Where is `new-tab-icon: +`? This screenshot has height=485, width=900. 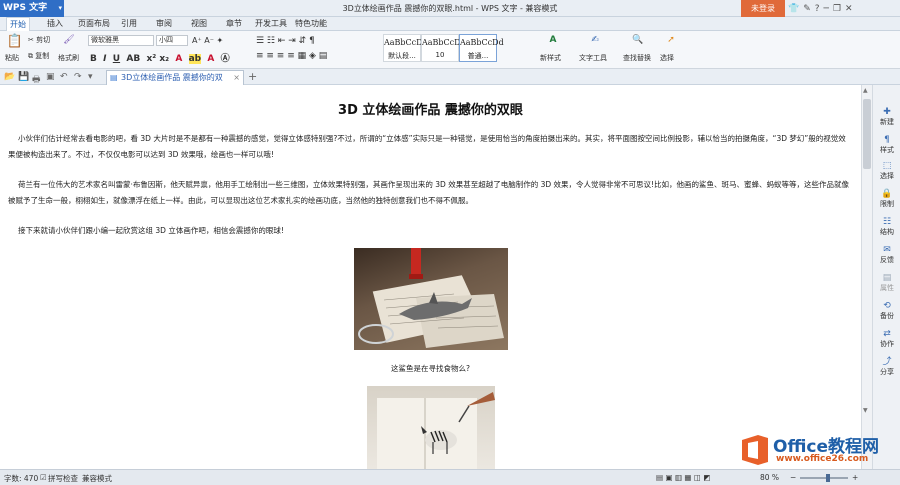 new-tab-icon: + is located at coordinates (252, 76).